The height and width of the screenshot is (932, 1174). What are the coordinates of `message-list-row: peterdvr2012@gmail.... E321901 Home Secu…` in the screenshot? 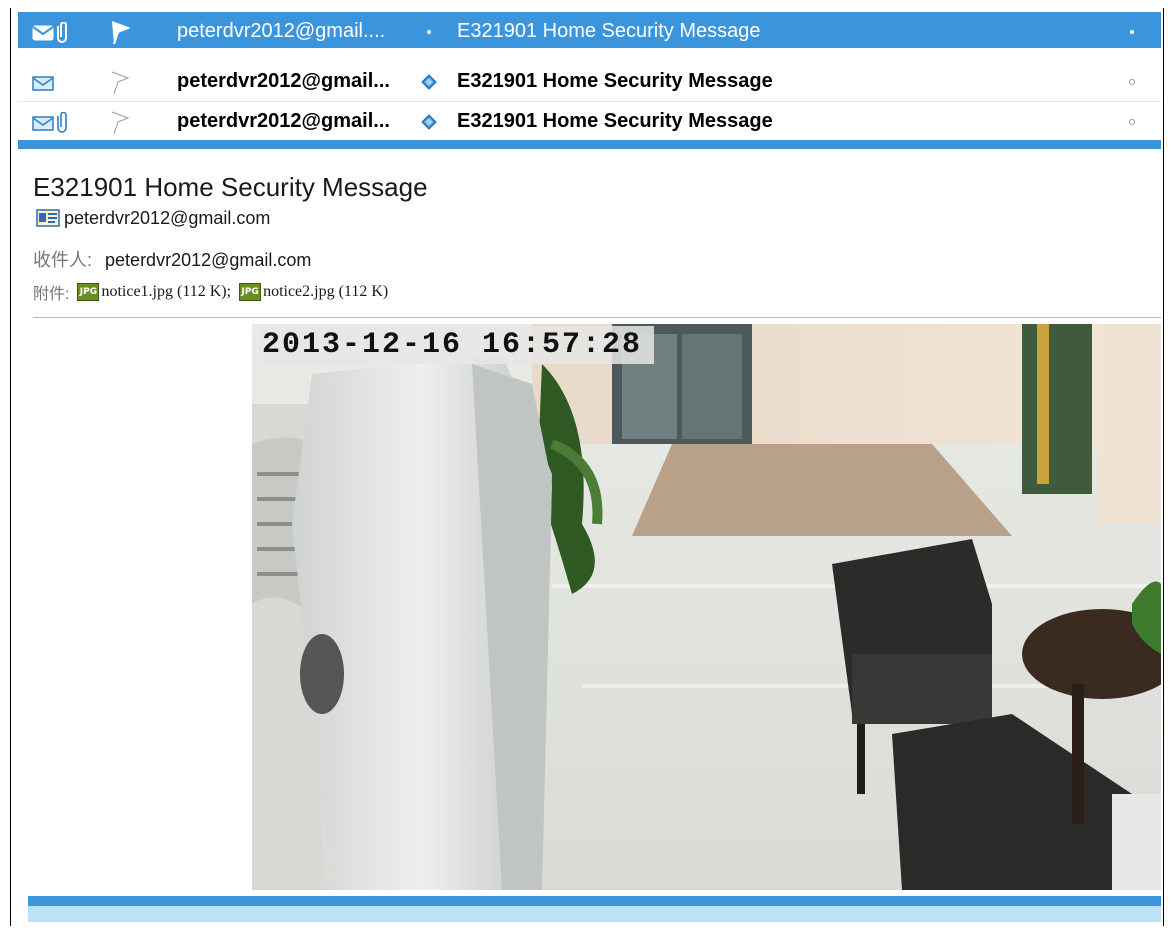 It's located at (589, 30).